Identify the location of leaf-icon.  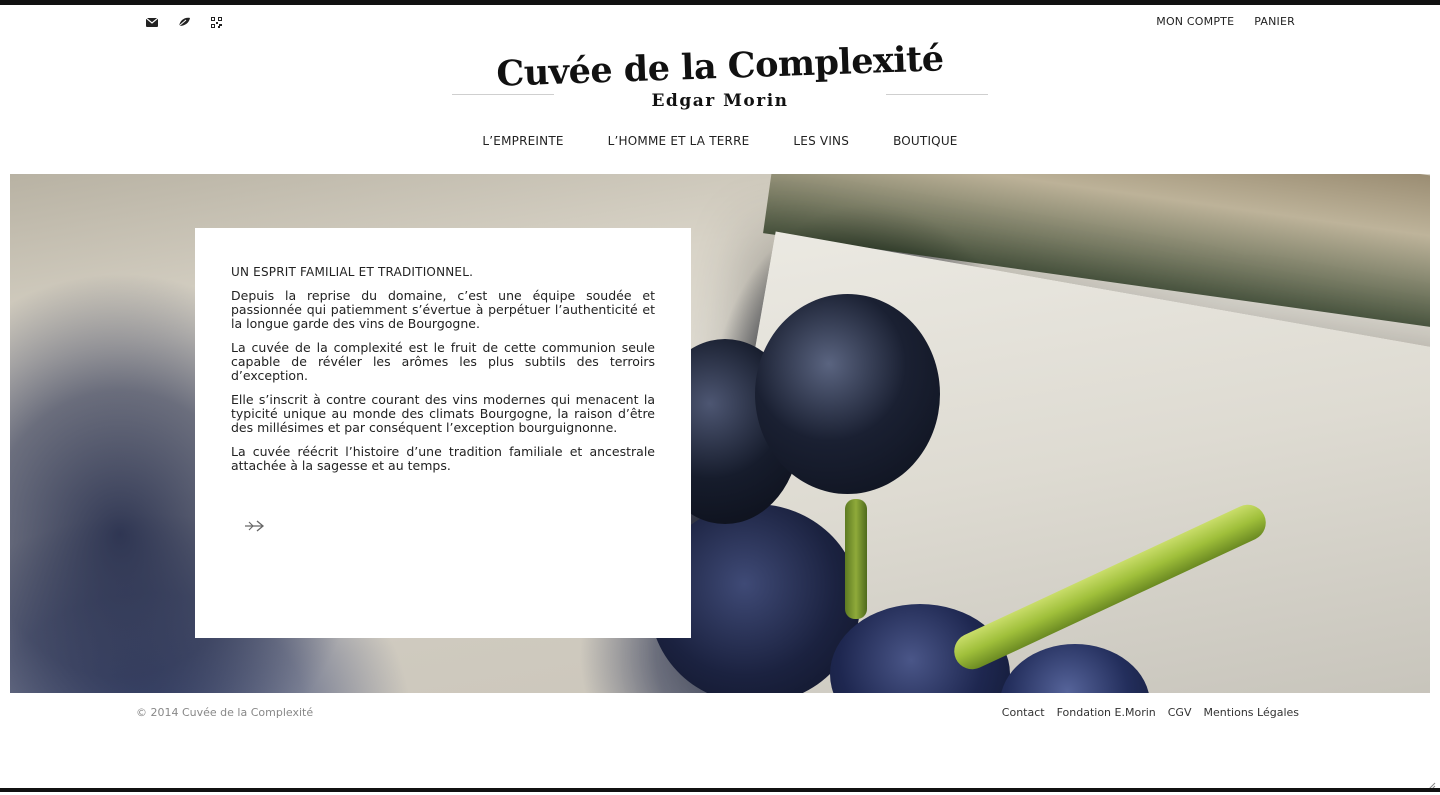
(184, 22).